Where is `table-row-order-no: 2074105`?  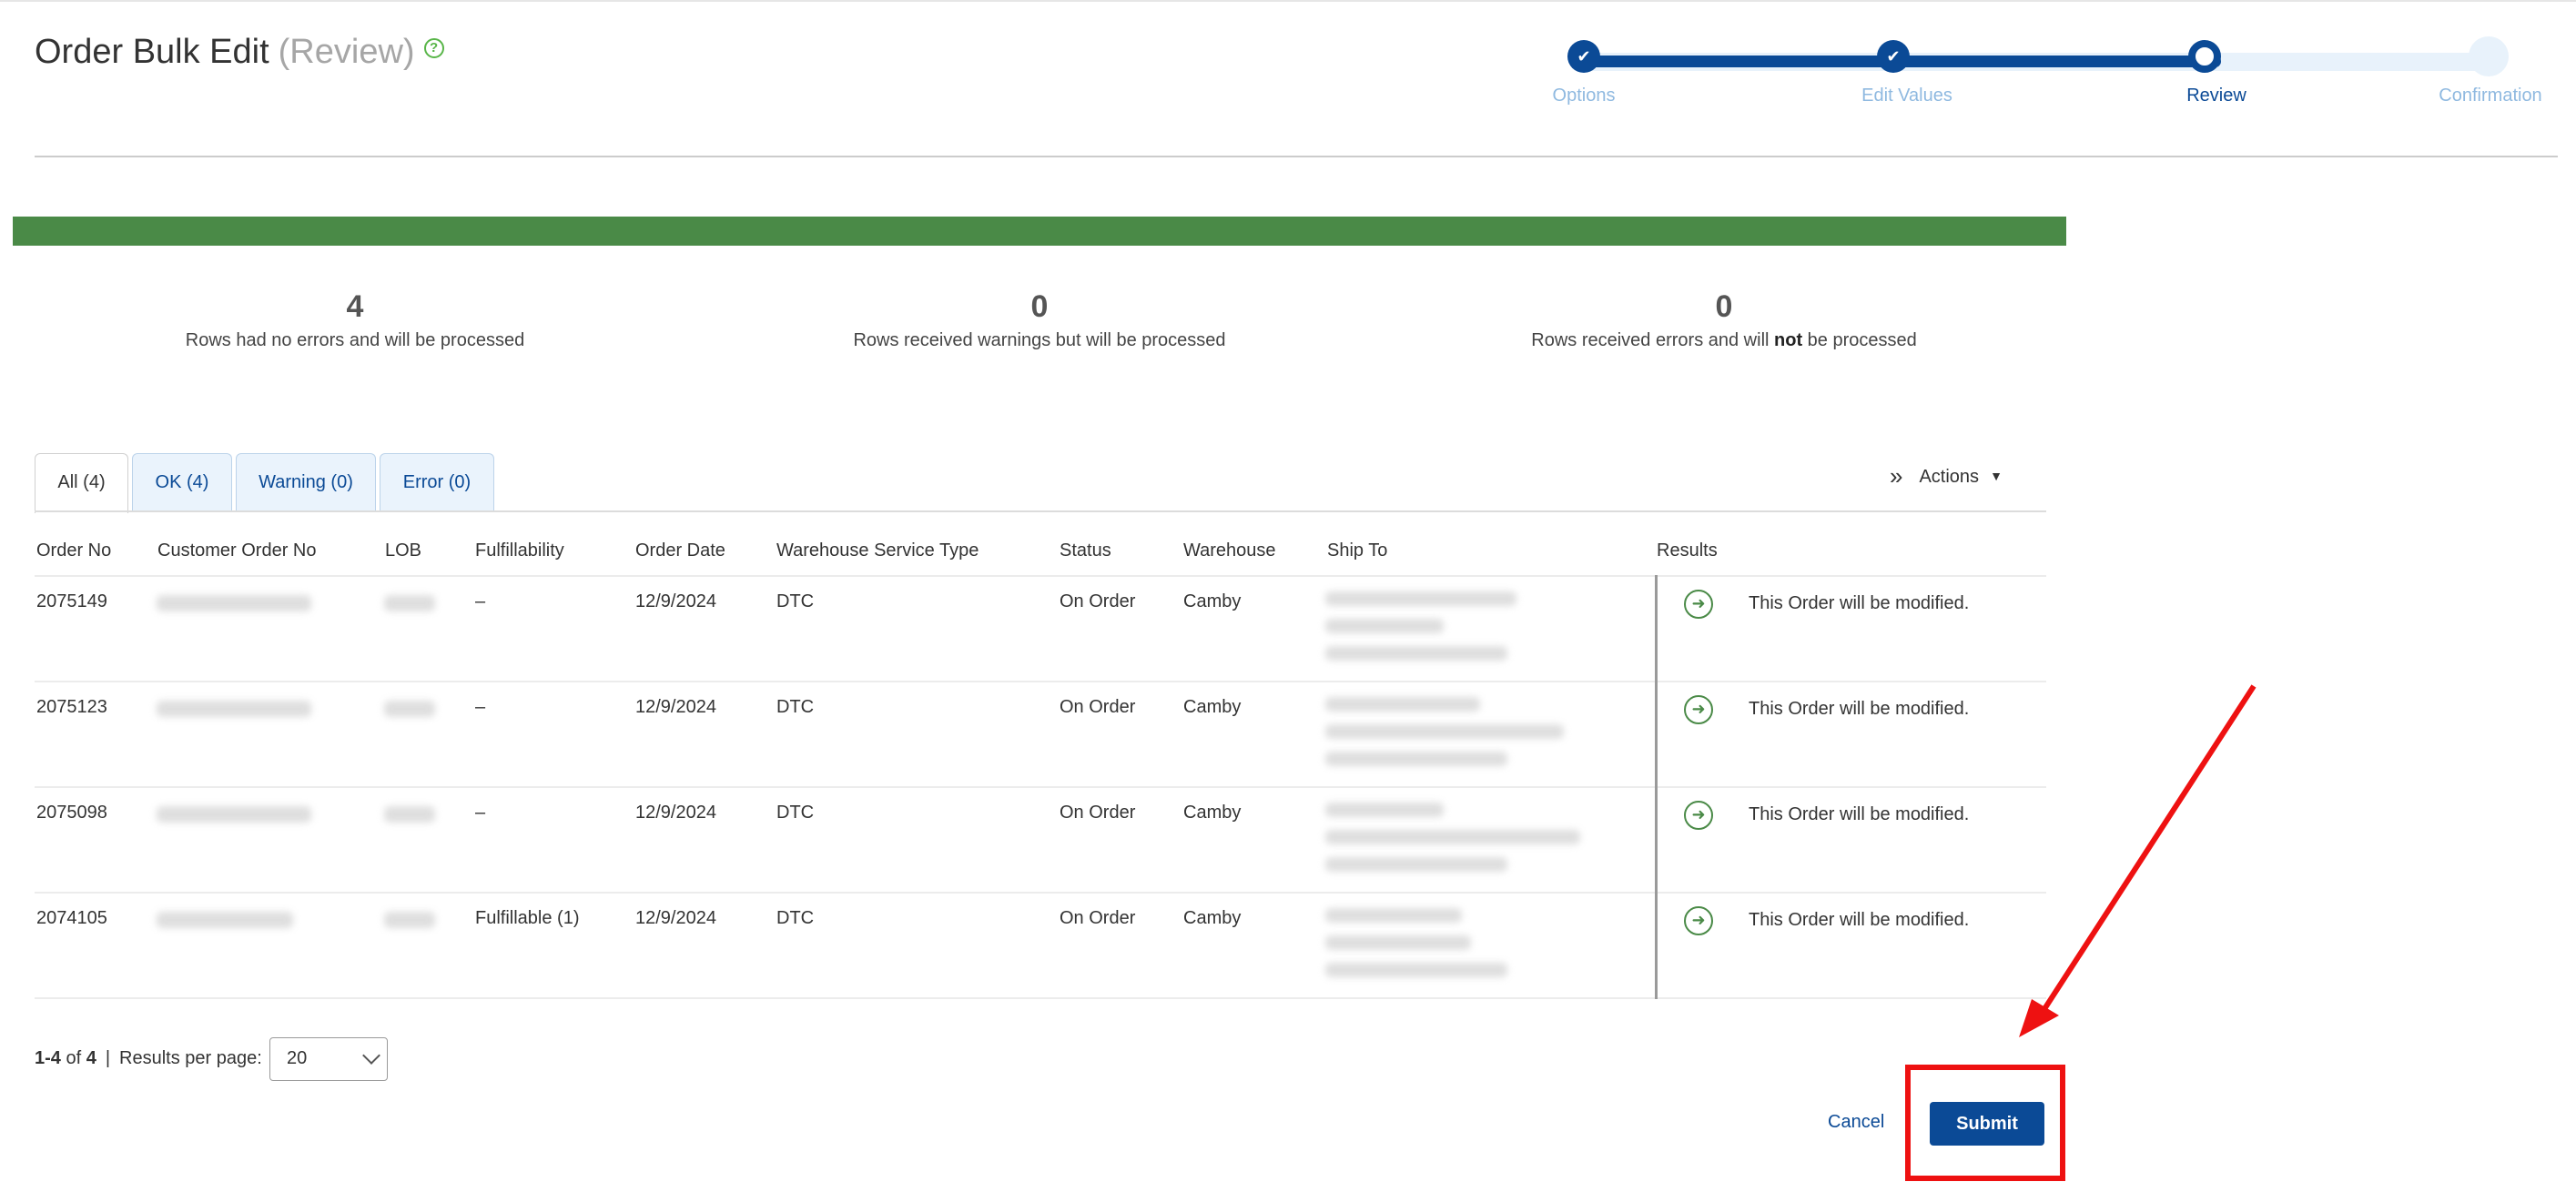 table-row-order-no: 2074105 is located at coordinates (71, 918).